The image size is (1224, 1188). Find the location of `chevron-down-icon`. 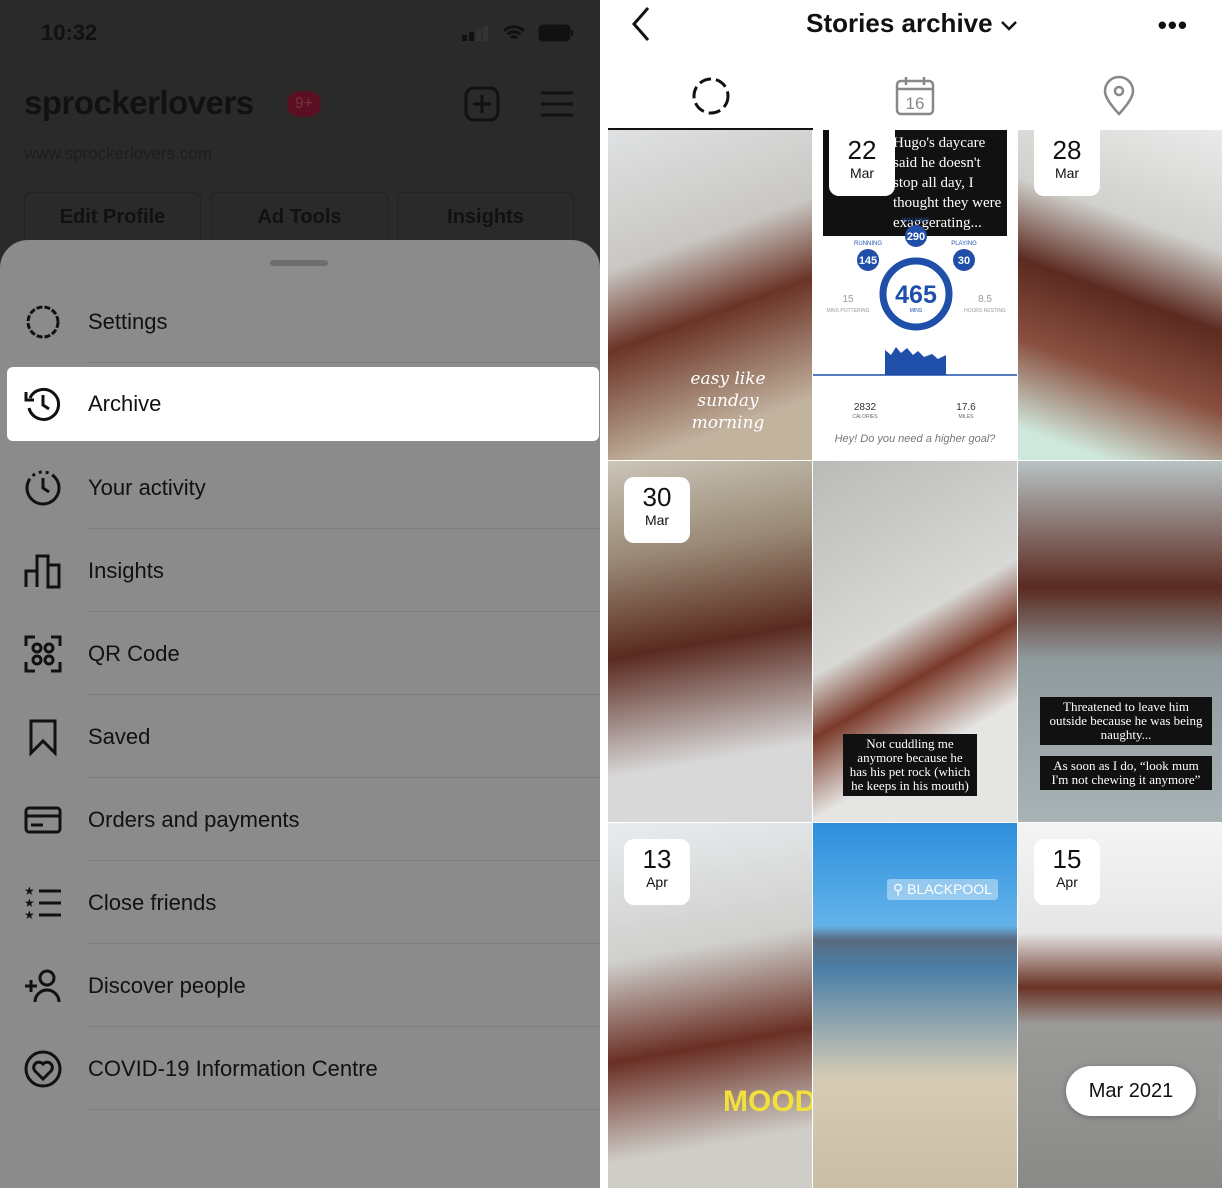

chevron-down-icon is located at coordinates (1008, 26).